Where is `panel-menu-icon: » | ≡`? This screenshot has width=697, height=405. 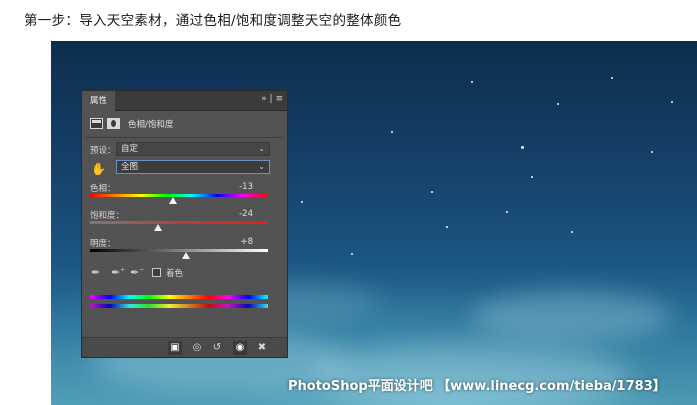 panel-menu-icon: » | ≡ is located at coordinates (272, 99).